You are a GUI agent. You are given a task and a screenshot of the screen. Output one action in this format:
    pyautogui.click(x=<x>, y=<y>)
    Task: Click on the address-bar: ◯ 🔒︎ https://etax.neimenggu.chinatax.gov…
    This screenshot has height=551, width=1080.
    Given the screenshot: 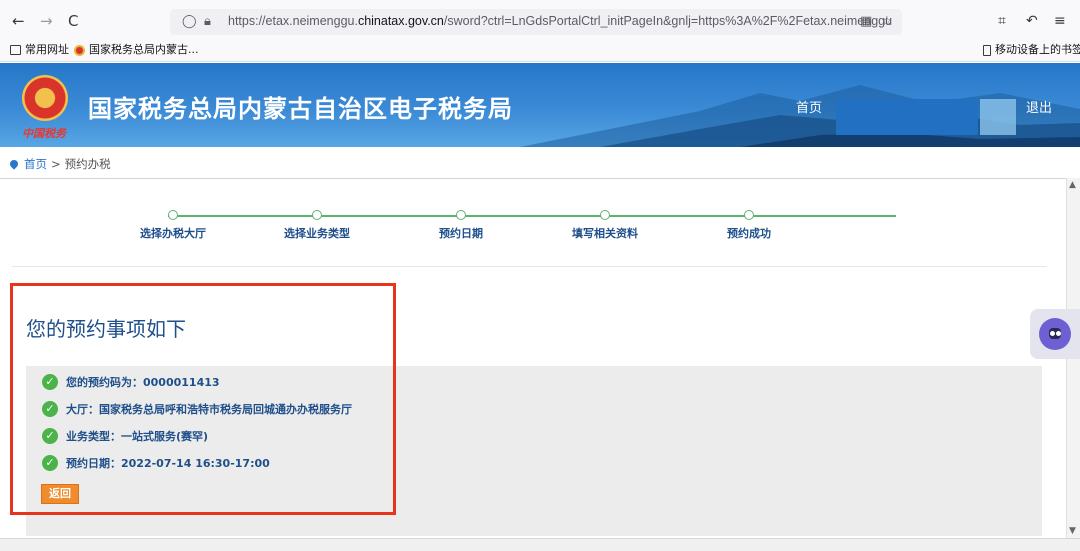 What is the action you would take?
    pyautogui.click(x=536, y=22)
    